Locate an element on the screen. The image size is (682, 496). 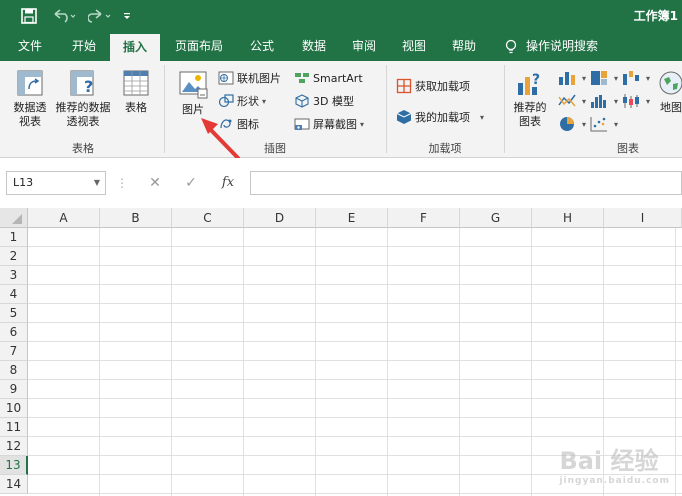
row-header: 2 is located at coordinates (14, 256).